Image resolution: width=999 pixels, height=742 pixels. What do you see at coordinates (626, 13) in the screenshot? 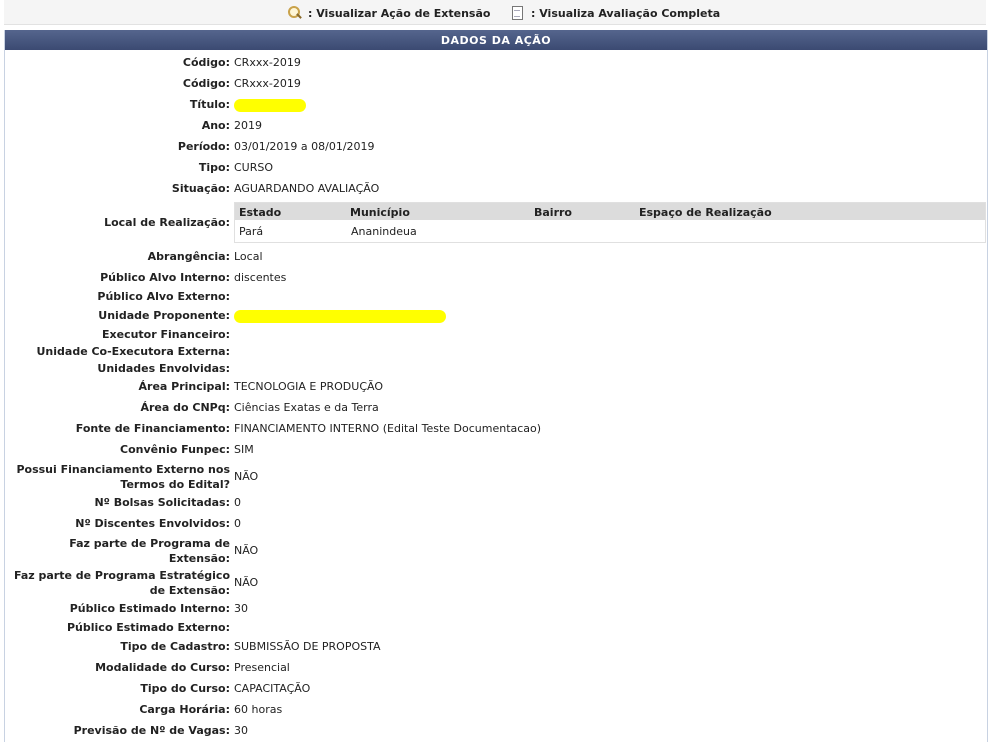
I see `view-evaluation-label: : Visualiza Avaliação Completa` at bounding box center [626, 13].